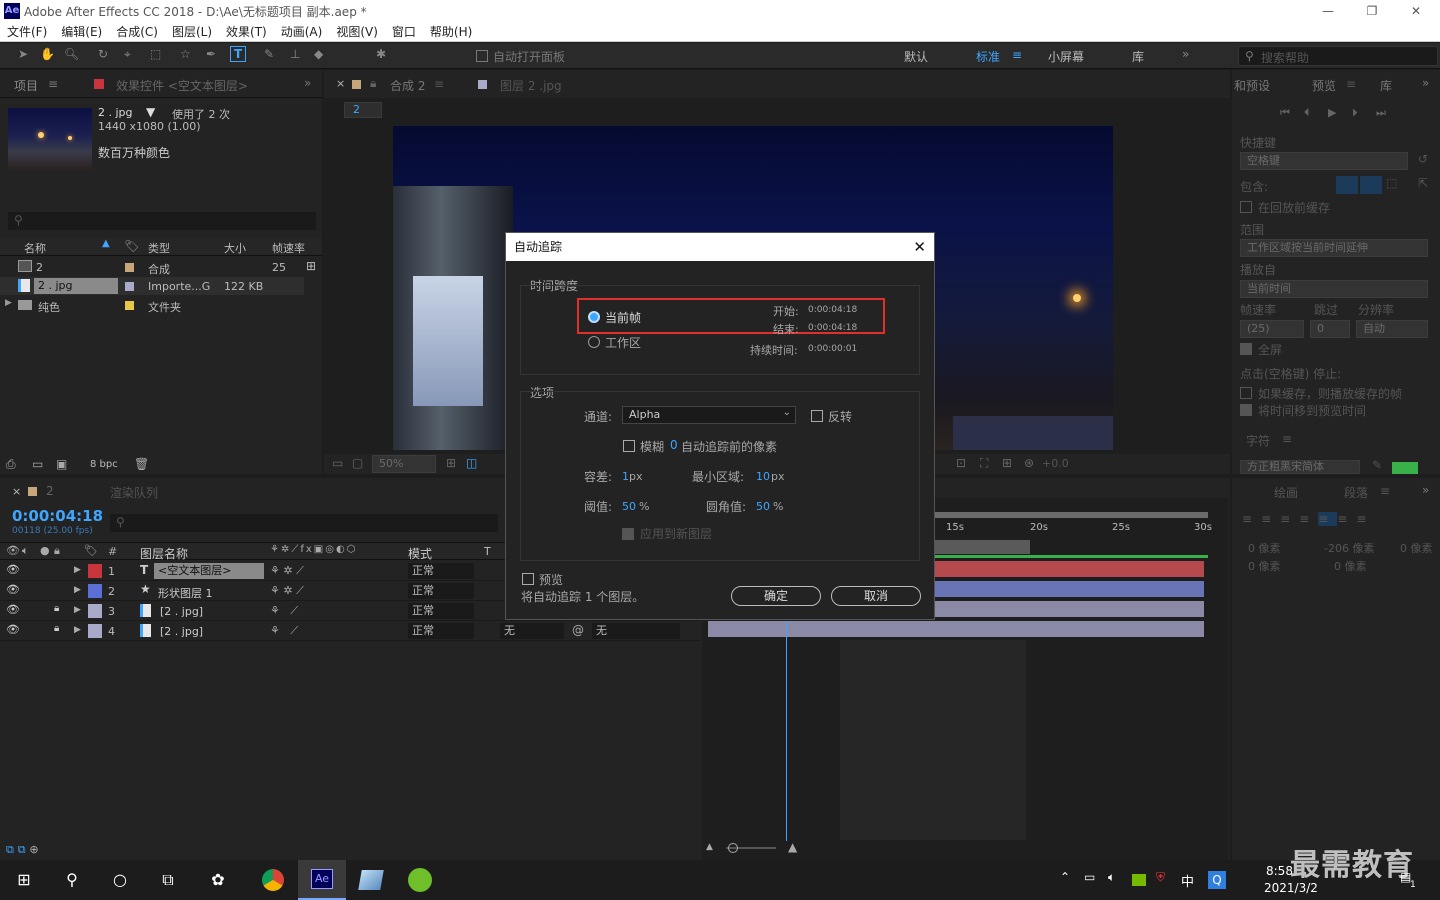 This screenshot has height=900, width=1440. I want to click on layer-color-swatch, so click(95, 571).